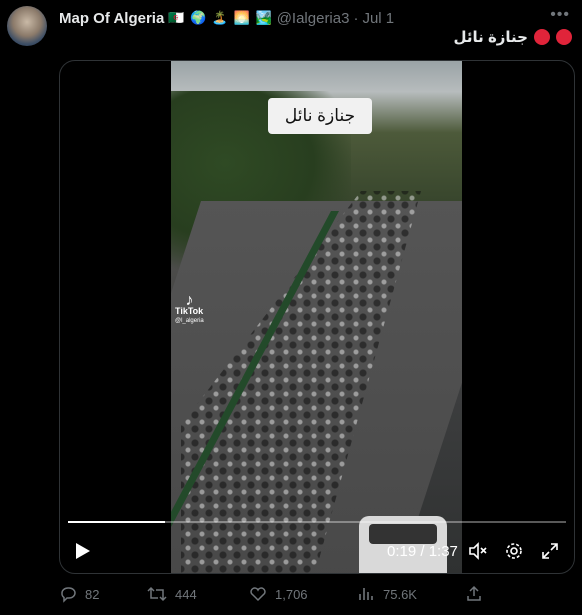 The height and width of the screenshot is (615, 582). I want to click on tiktok-label: TikTok, so click(189, 311).